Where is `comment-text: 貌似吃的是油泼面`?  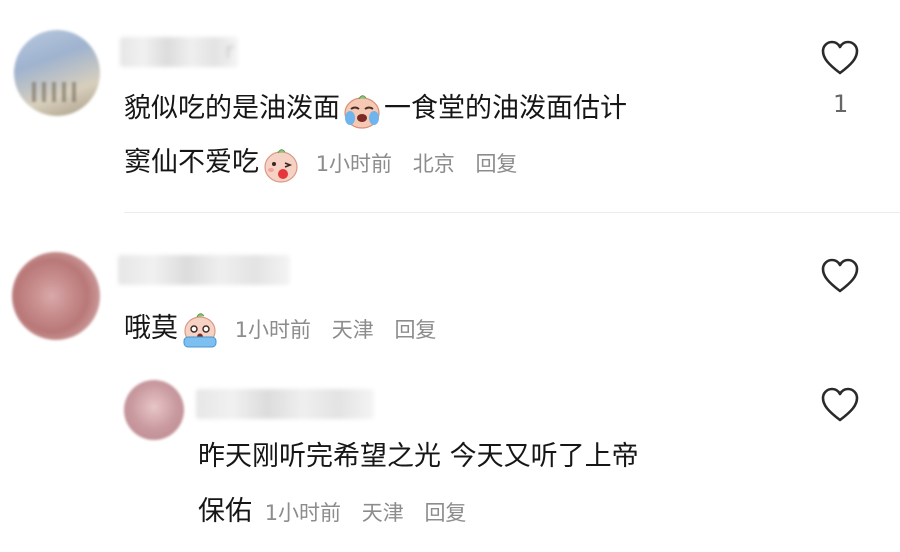 comment-text: 貌似吃的是油泼面 is located at coordinates (232, 108).